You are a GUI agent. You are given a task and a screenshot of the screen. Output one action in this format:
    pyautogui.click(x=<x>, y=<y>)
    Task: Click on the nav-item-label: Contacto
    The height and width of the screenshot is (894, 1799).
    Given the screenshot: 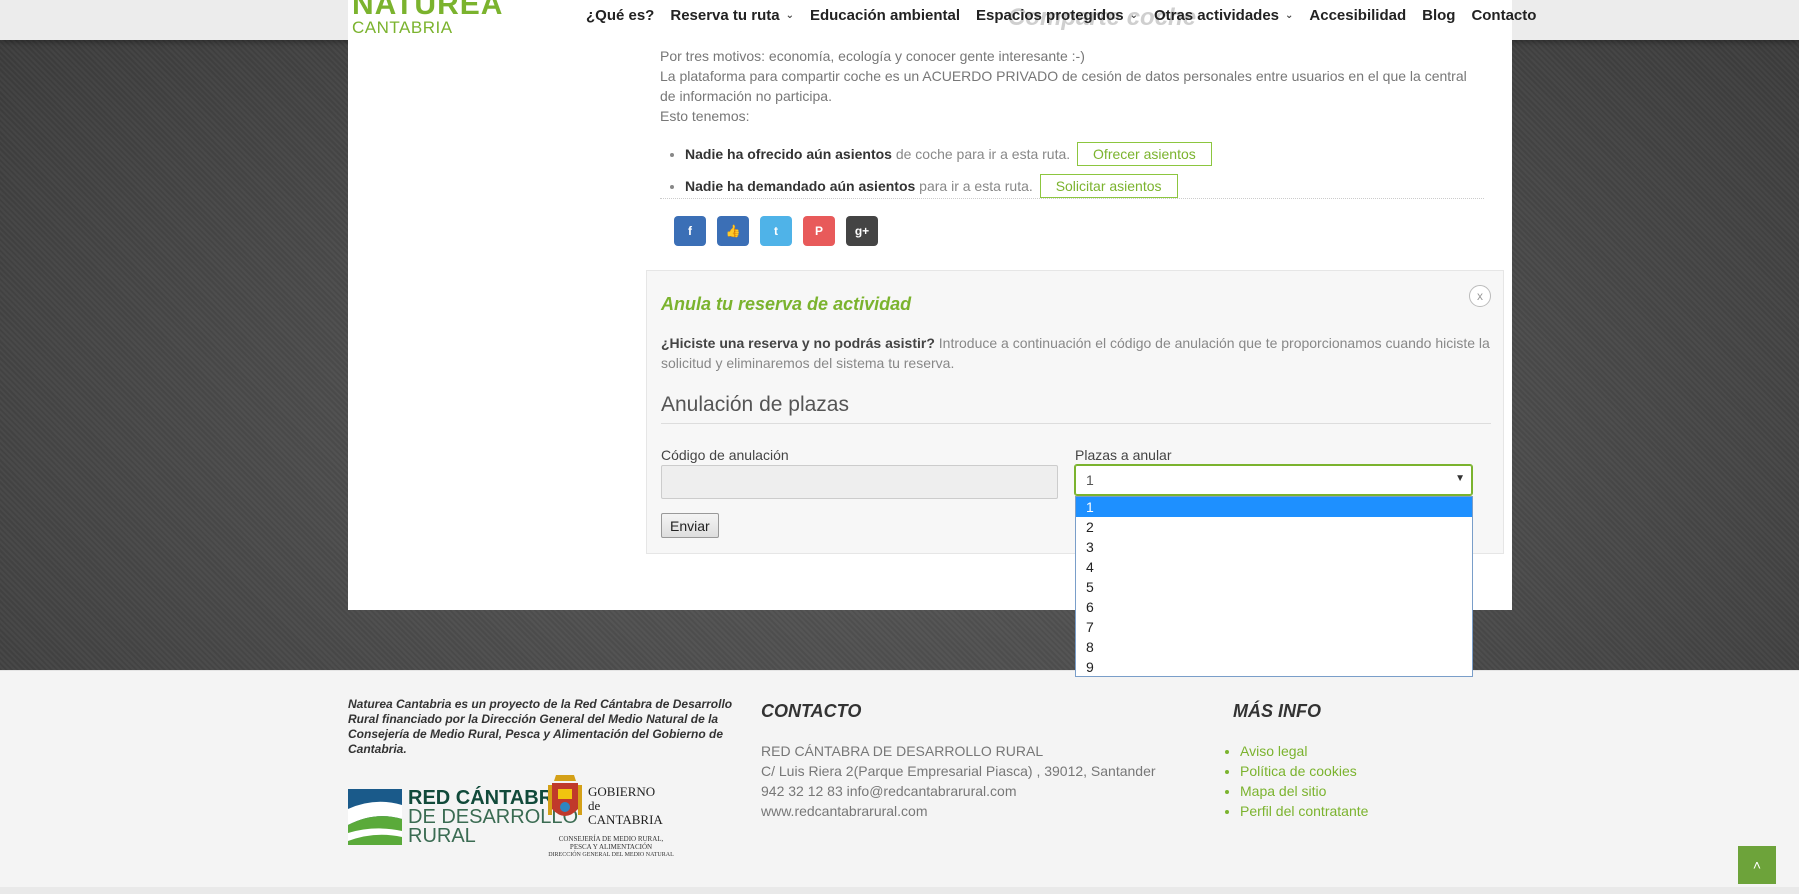 What is the action you would take?
    pyautogui.click(x=1504, y=15)
    